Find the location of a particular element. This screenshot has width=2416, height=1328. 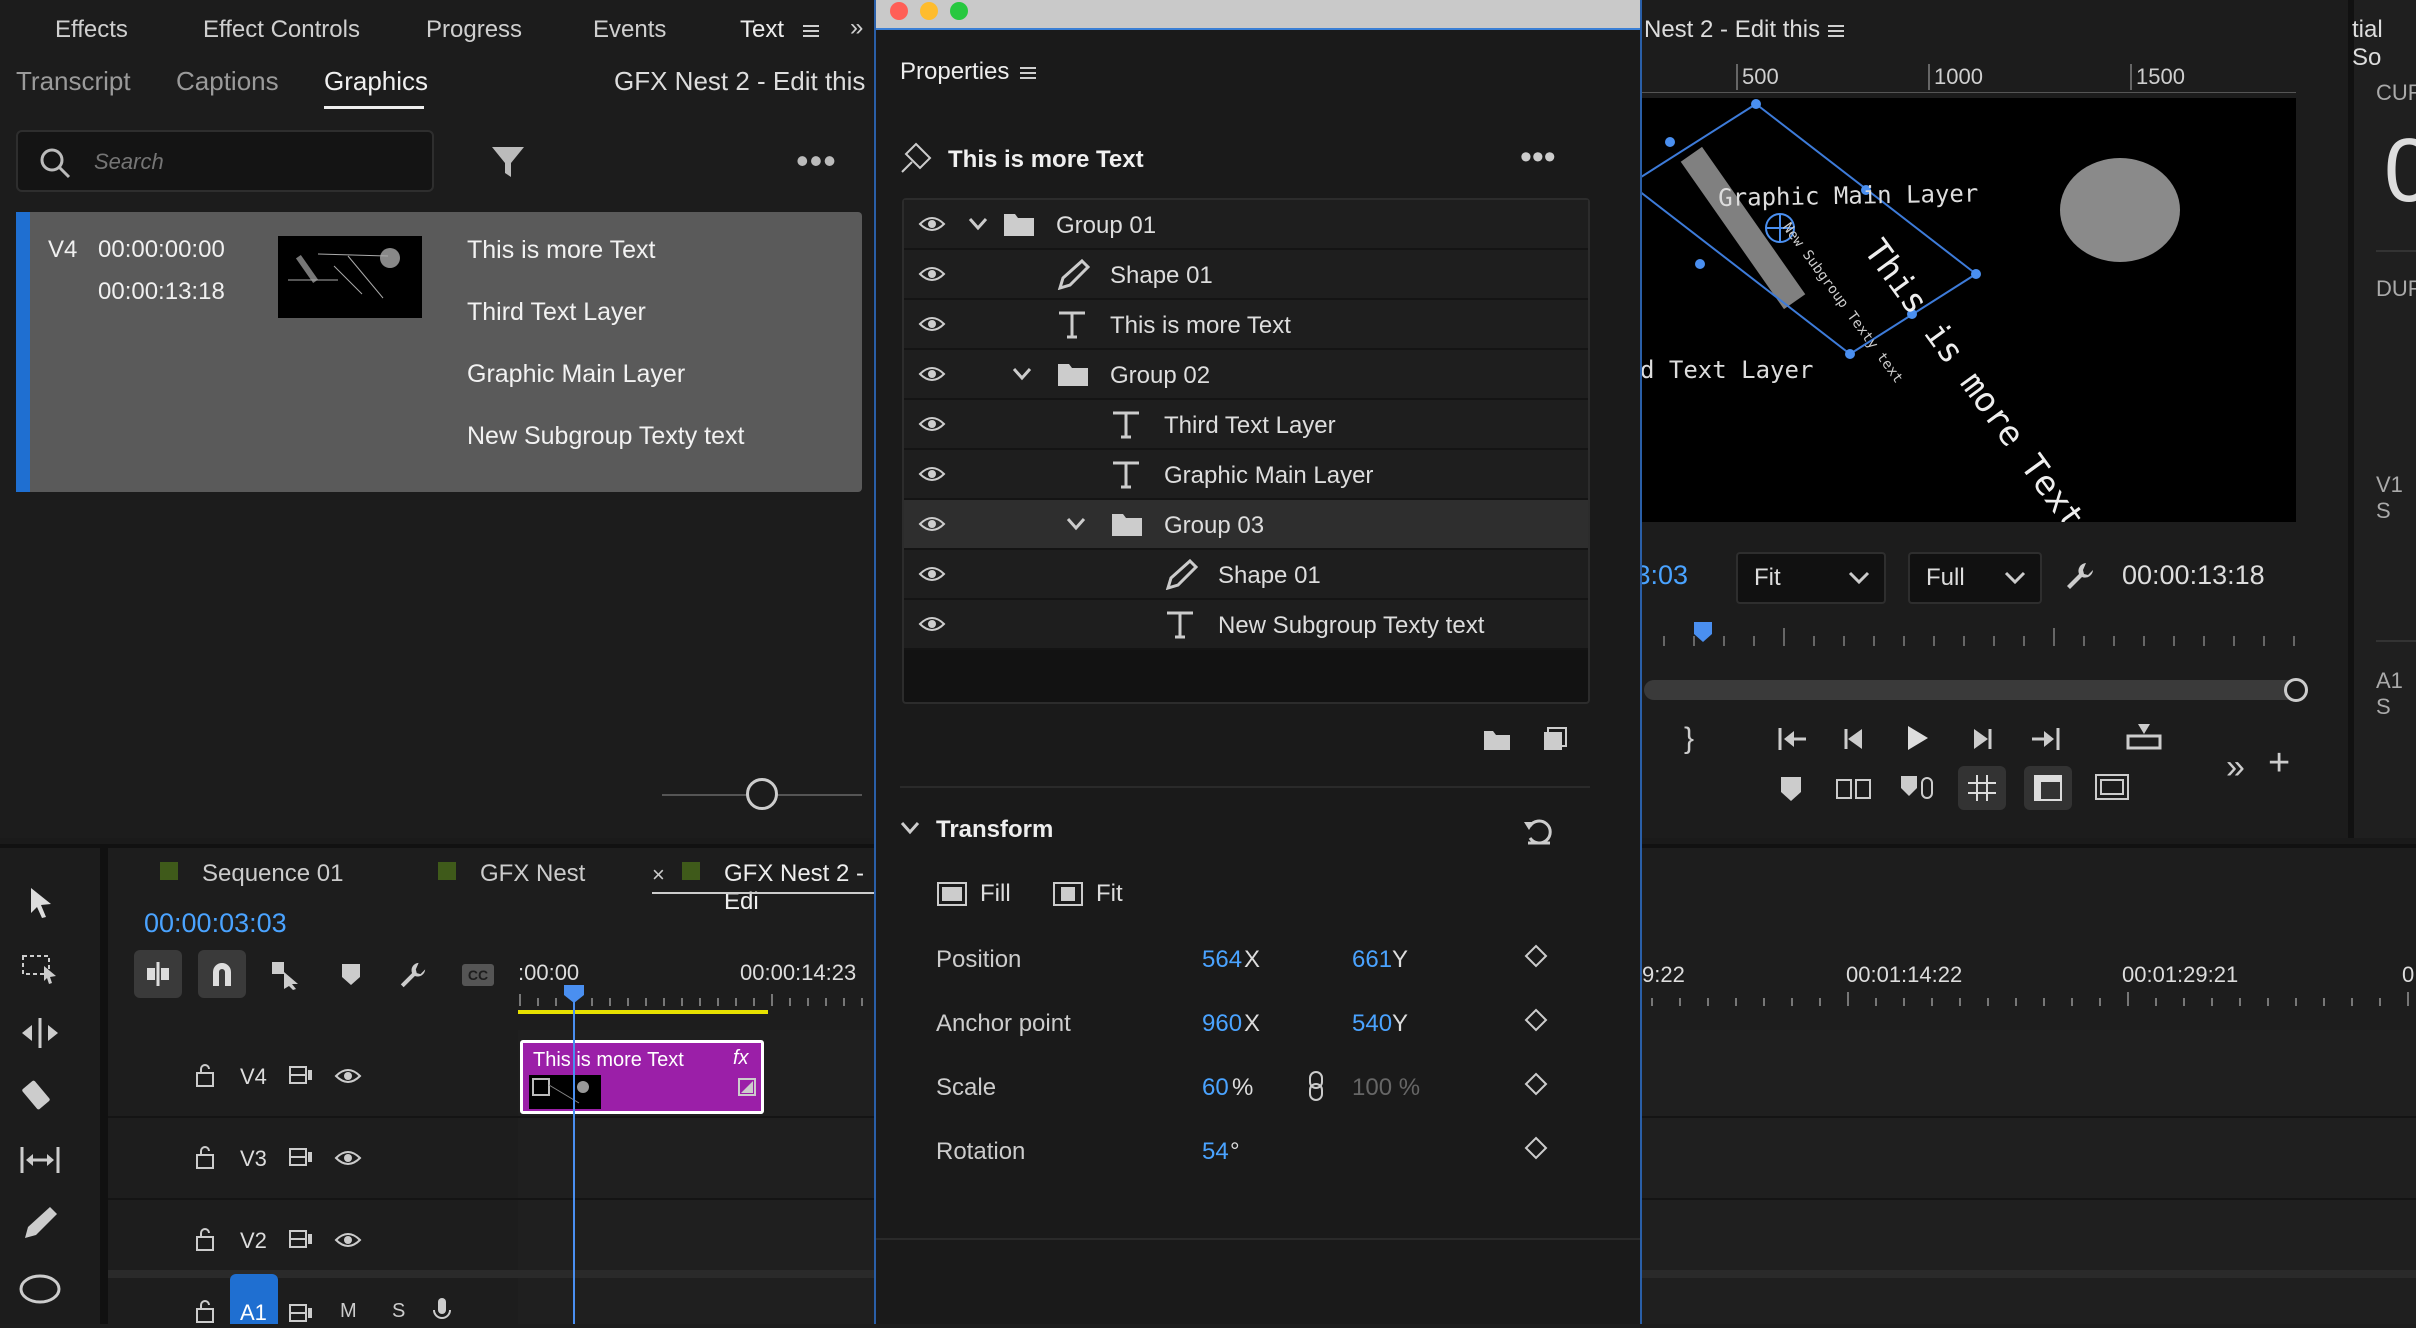

tab-effects: Effects is located at coordinates (91, 30).